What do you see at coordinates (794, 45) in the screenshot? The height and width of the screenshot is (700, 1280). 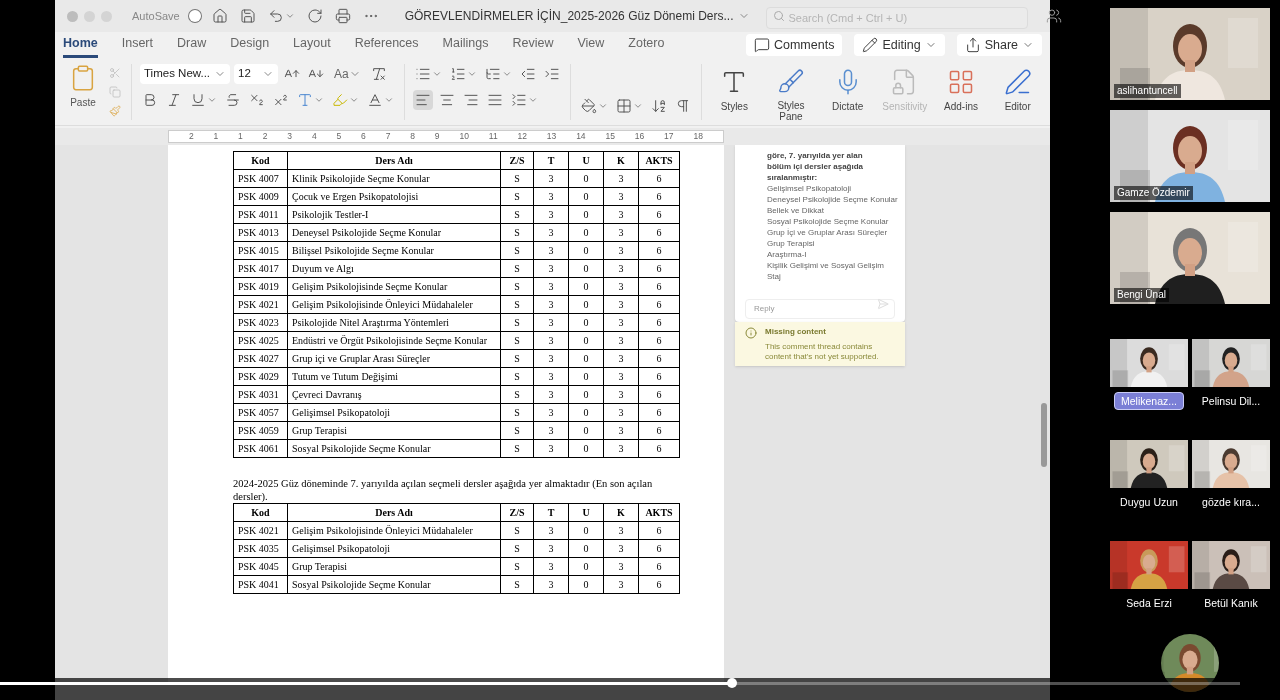 I see `toolbar-button: Comments` at bounding box center [794, 45].